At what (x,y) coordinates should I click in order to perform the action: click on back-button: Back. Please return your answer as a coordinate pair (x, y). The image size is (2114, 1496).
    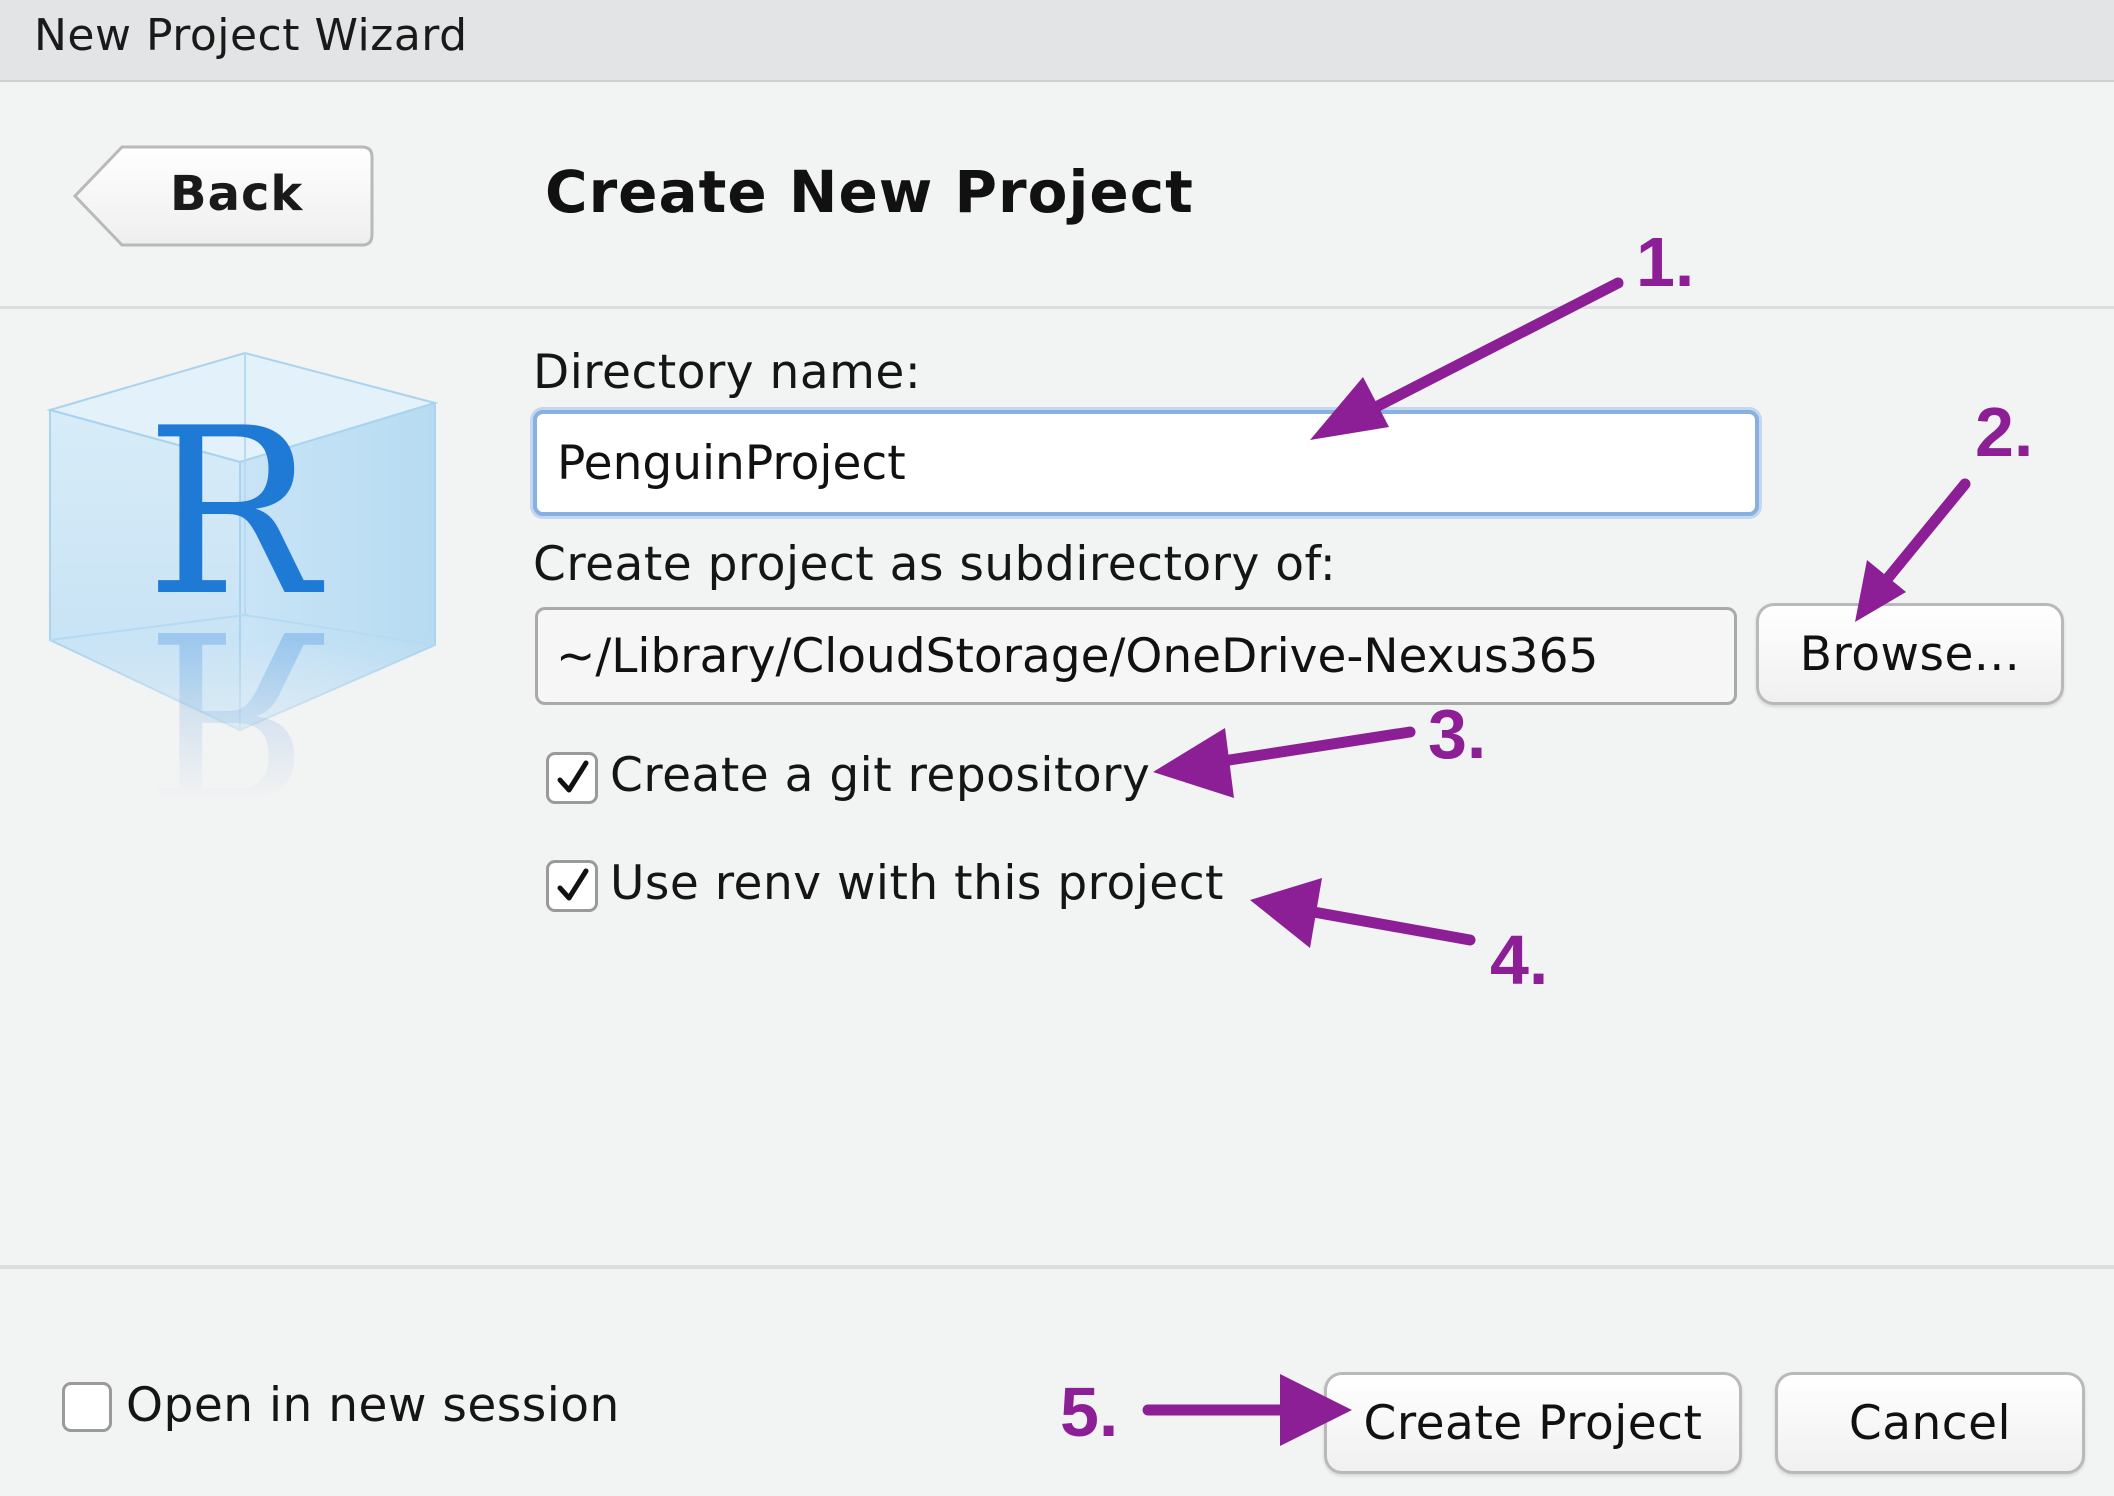
    Looking at the image, I should click on (224, 196).